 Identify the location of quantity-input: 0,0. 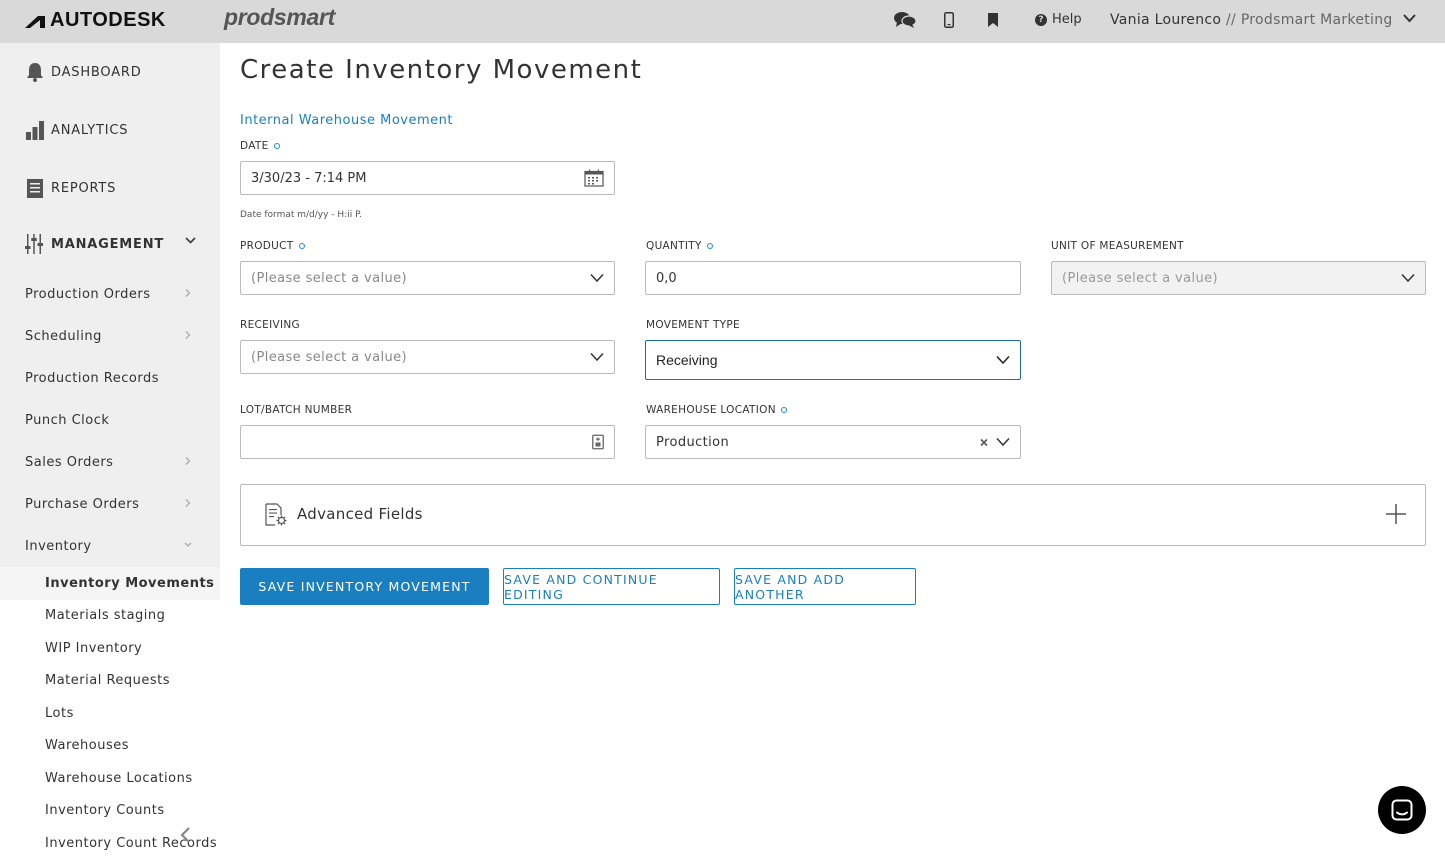
(833, 278).